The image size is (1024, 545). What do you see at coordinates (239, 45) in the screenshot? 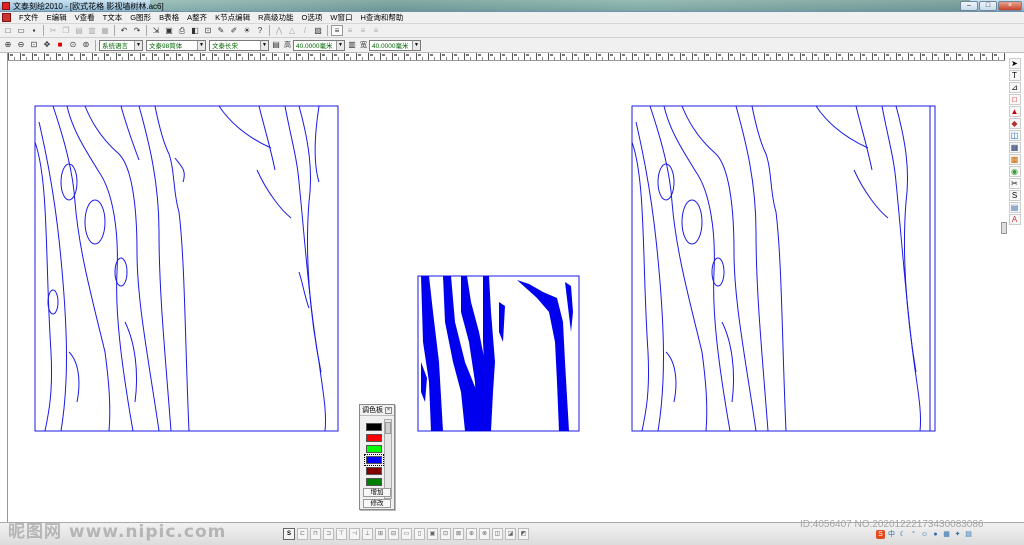
I see `font-select-secondary: 文泰长宋 ▼` at bounding box center [239, 45].